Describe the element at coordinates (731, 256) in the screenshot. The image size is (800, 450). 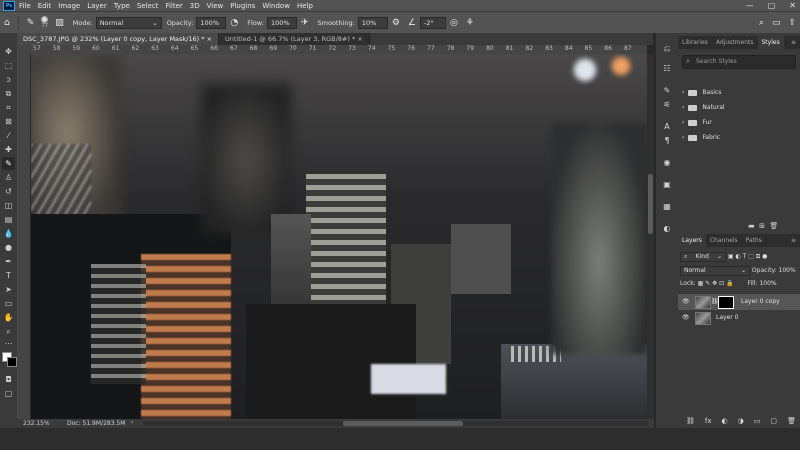
I see `filter-pixel-icon: ▣` at that location.